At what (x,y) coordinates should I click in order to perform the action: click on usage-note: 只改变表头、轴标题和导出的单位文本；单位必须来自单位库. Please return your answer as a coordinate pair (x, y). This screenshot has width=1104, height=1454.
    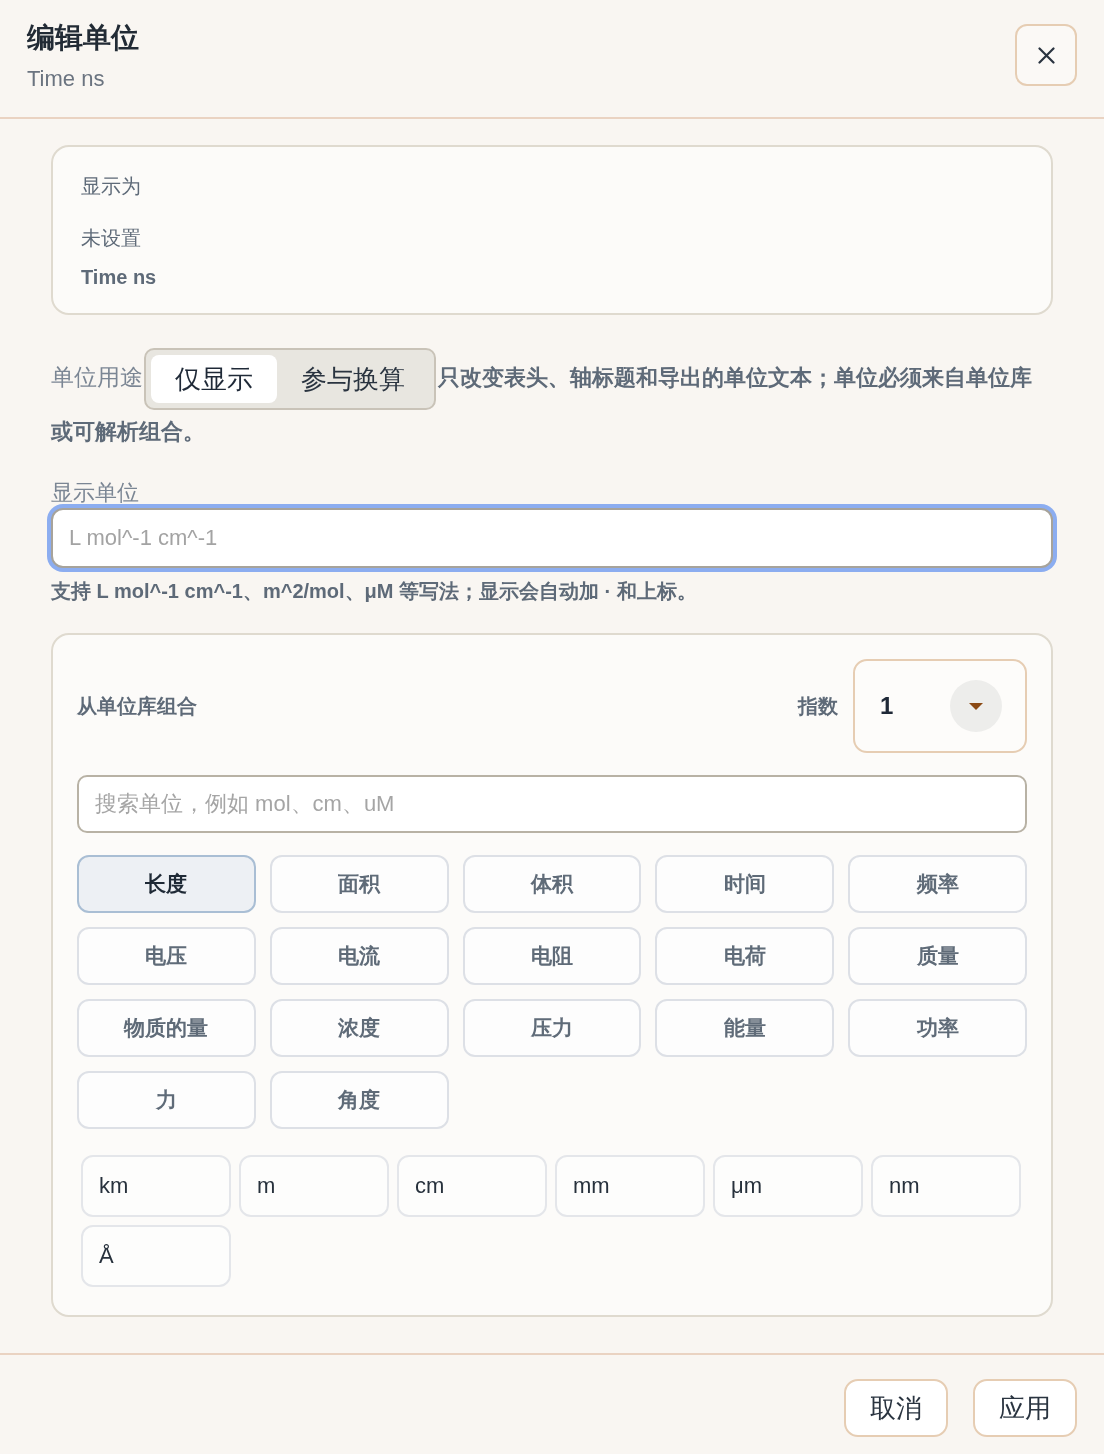
    Looking at the image, I should click on (735, 377).